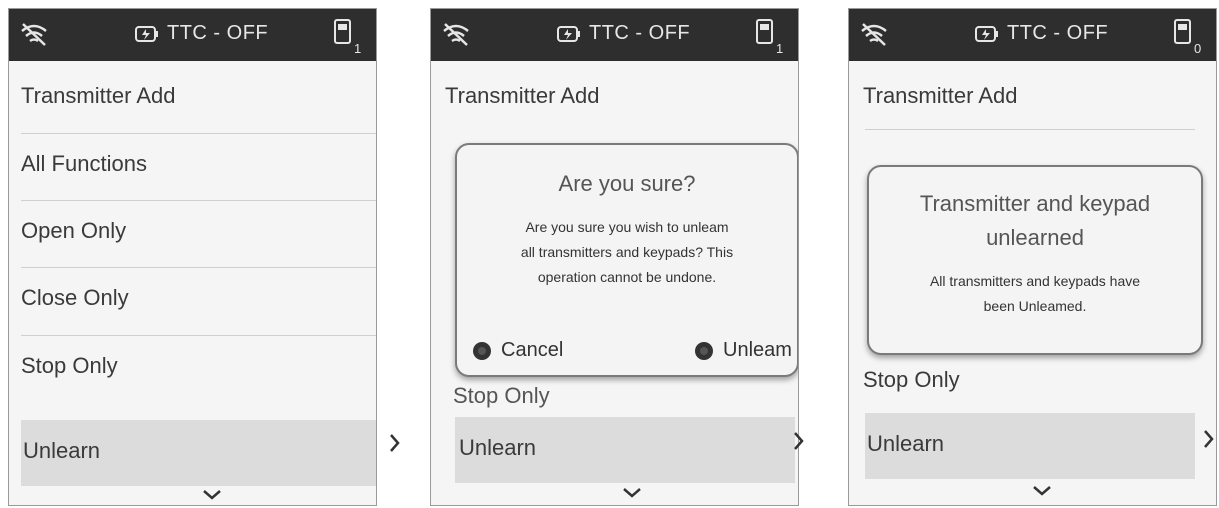  Describe the element at coordinates (532, 350) in the screenshot. I see `cancel-label: Cancel` at that location.